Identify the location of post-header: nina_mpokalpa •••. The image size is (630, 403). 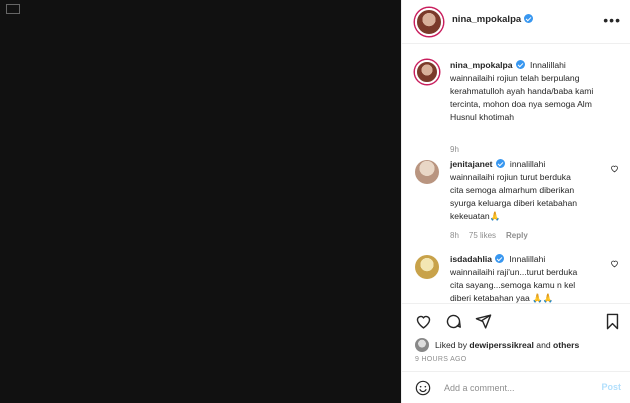
(516, 22).